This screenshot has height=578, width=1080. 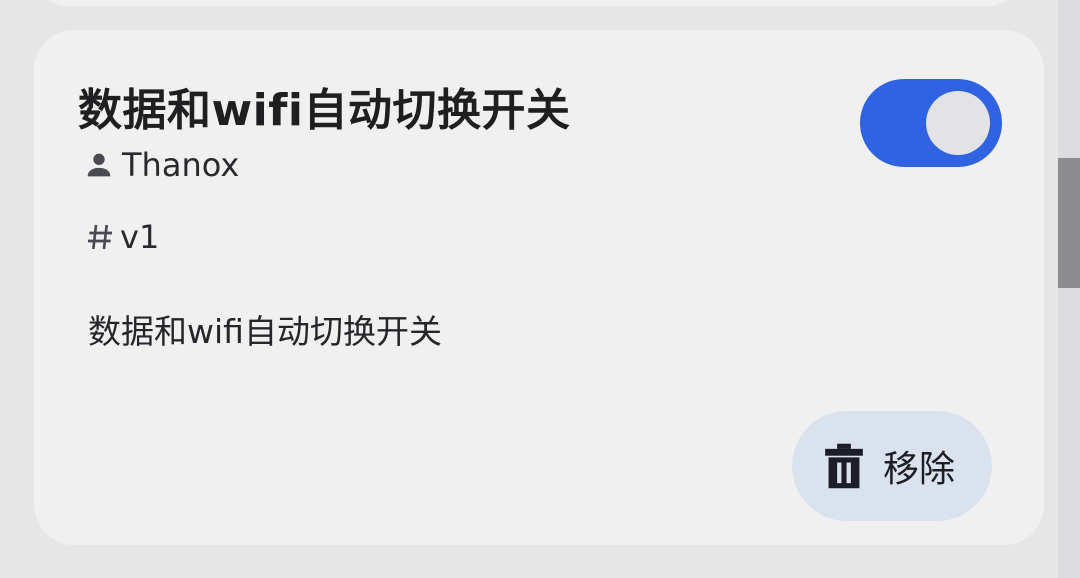 What do you see at coordinates (100, 237) in the screenshot?
I see `hash-icon` at bounding box center [100, 237].